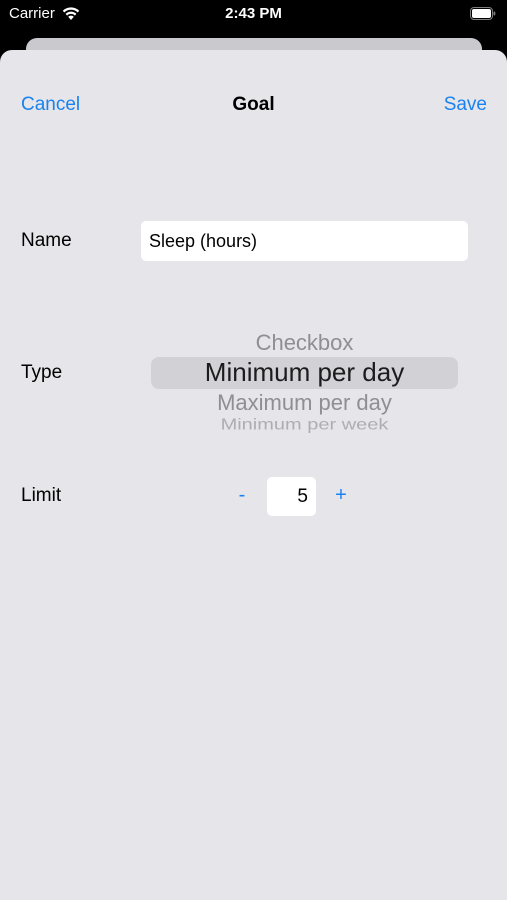 Image resolution: width=507 pixels, height=900 pixels. I want to click on name-label: Name, so click(46, 240).